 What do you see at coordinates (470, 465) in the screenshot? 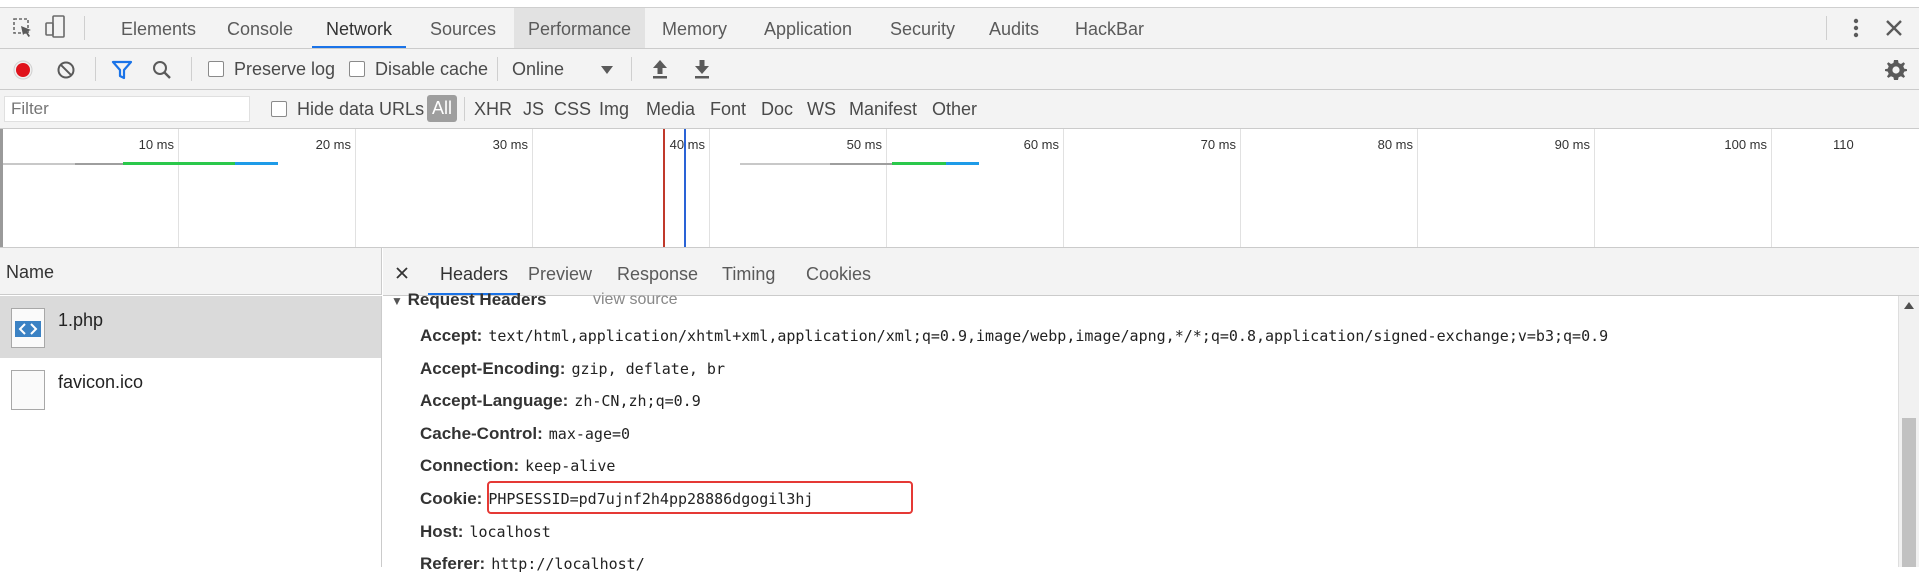
I see `header-name: Connection:` at bounding box center [470, 465].